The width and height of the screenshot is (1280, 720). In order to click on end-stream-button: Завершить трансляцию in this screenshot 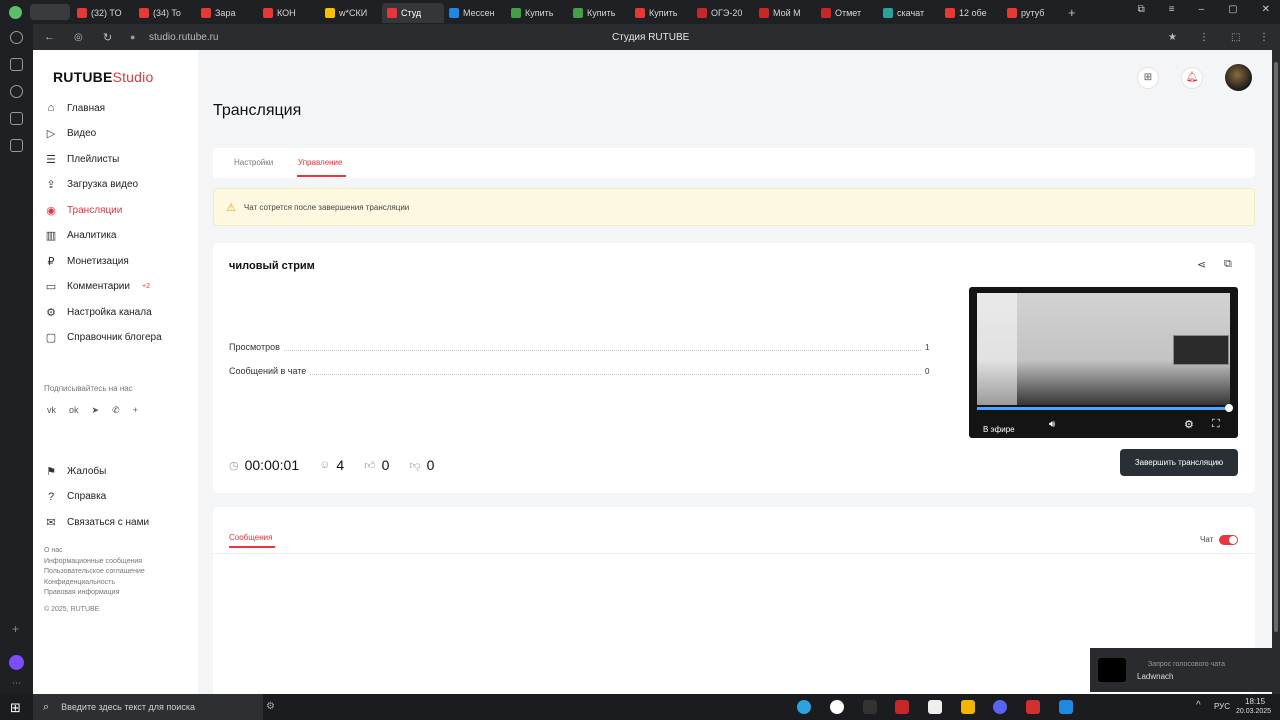, I will do `click(1179, 462)`.